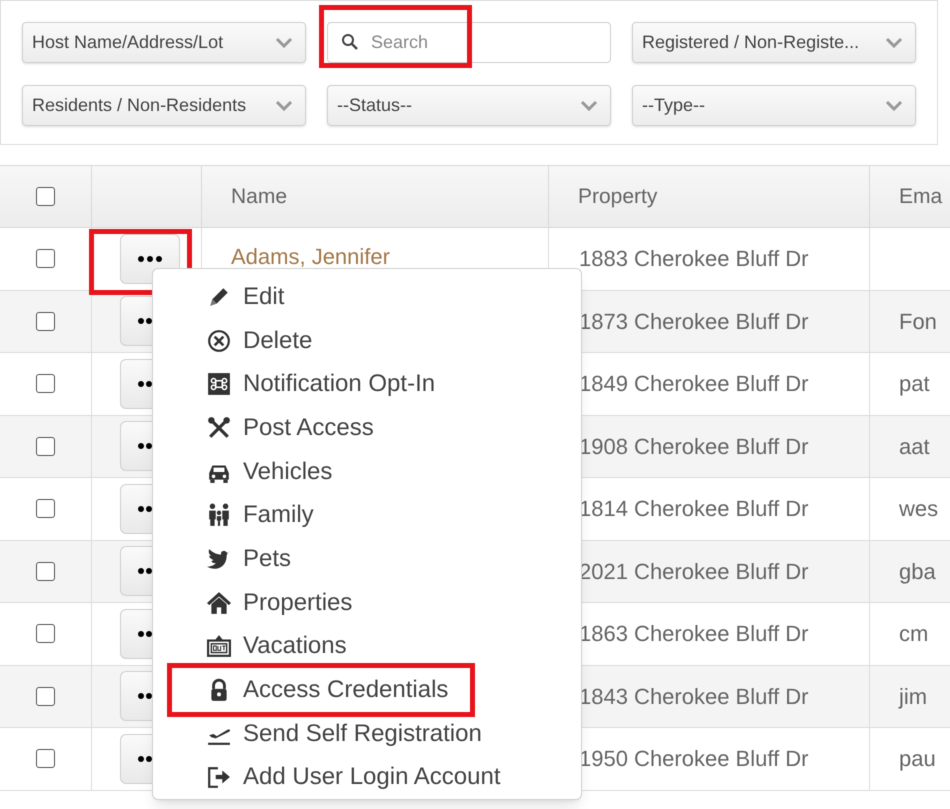 The width and height of the screenshot is (950, 809). I want to click on dropdown: --Status--, so click(469, 105).